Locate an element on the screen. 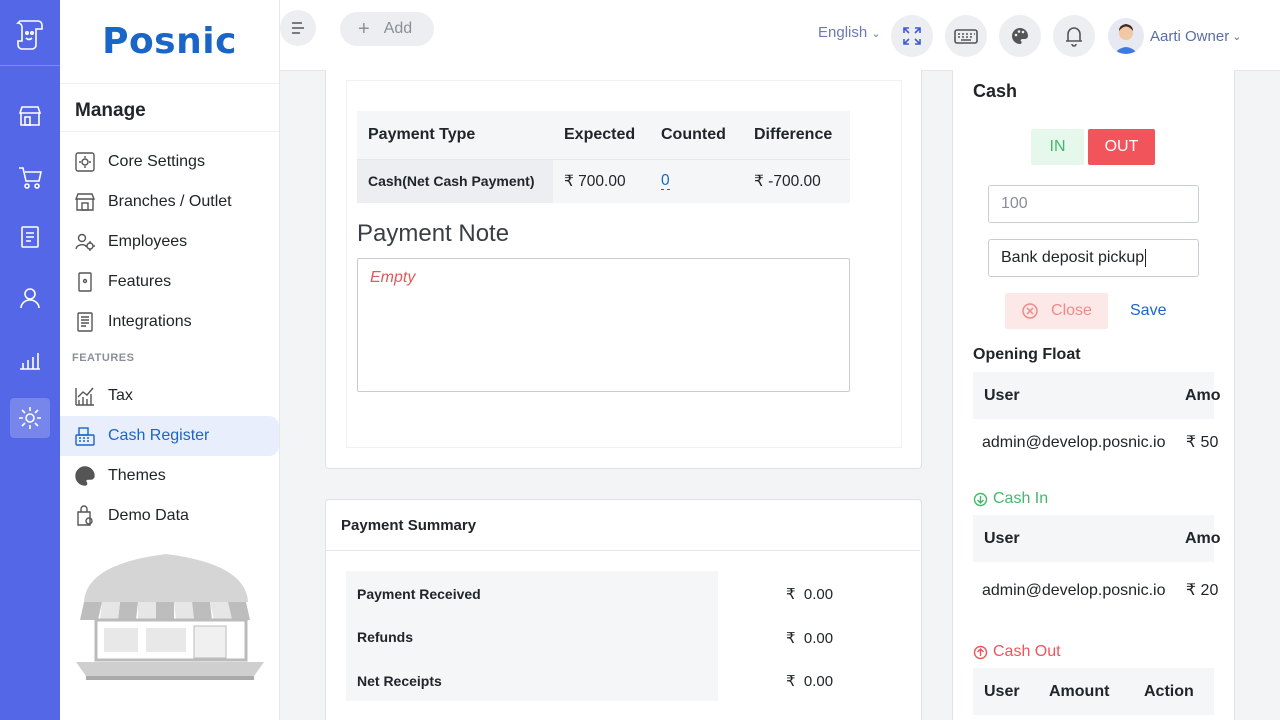 This screenshot has width=1280, height=720. user-name: Aarti Owner is located at coordinates (1190, 36).